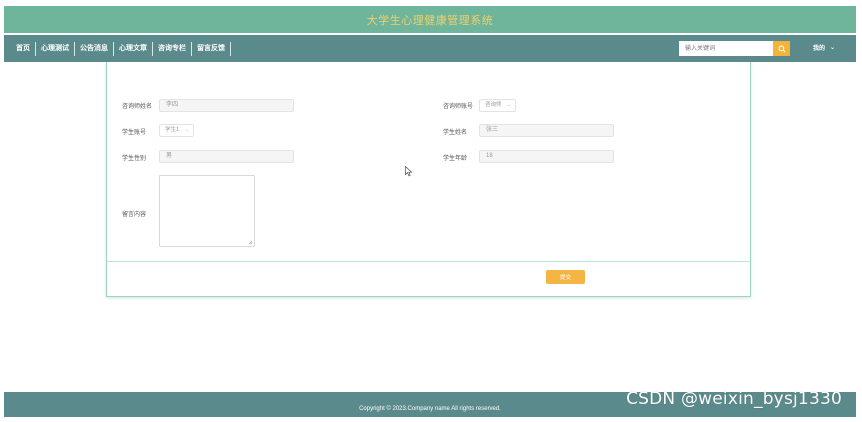 The height and width of the screenshot is (422, 862). I want to click on search-bar, so click(734, 48).